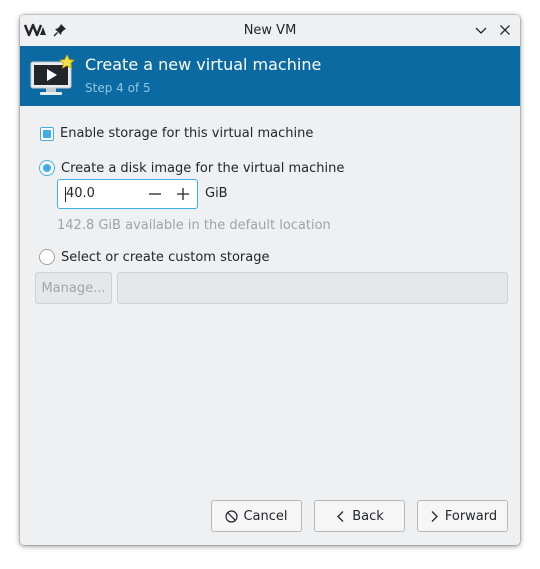 This screenshot has height=569, width=540. Describe the element at coordinates (80, 194) in the screenshot. I see `disk-size-value: 40.0` at that location.